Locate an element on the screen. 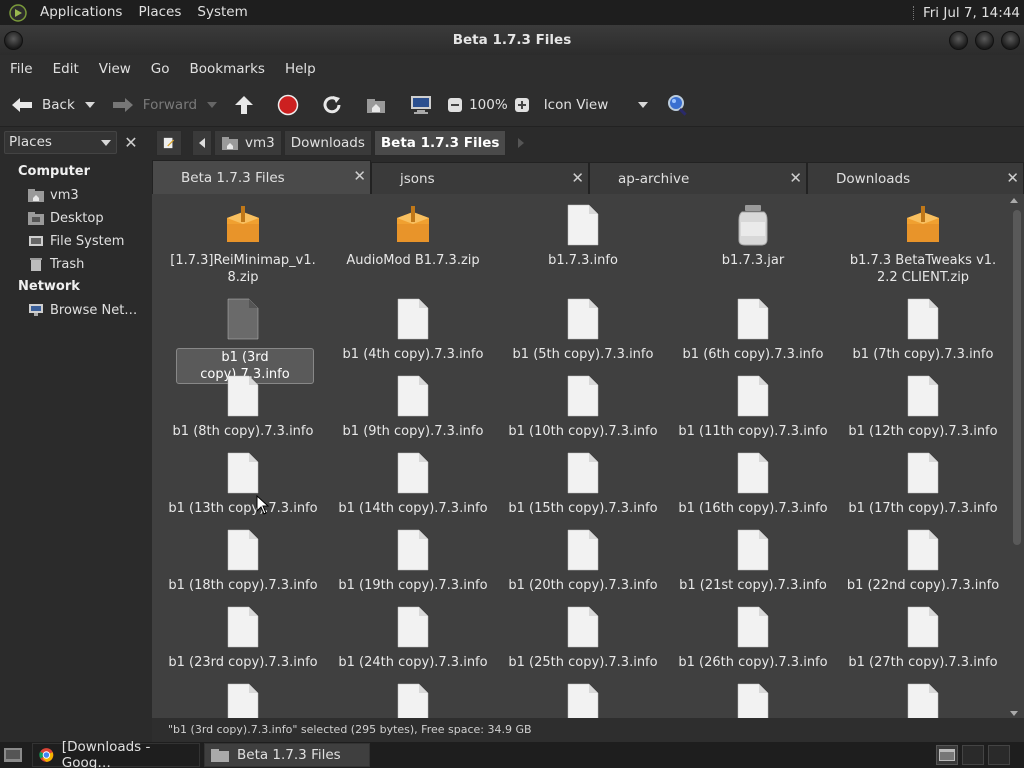 The width and height of the screenshot is (1024, 768). file-item: b1 (11th copy).7.3.info is located at coordinates (753, 415).